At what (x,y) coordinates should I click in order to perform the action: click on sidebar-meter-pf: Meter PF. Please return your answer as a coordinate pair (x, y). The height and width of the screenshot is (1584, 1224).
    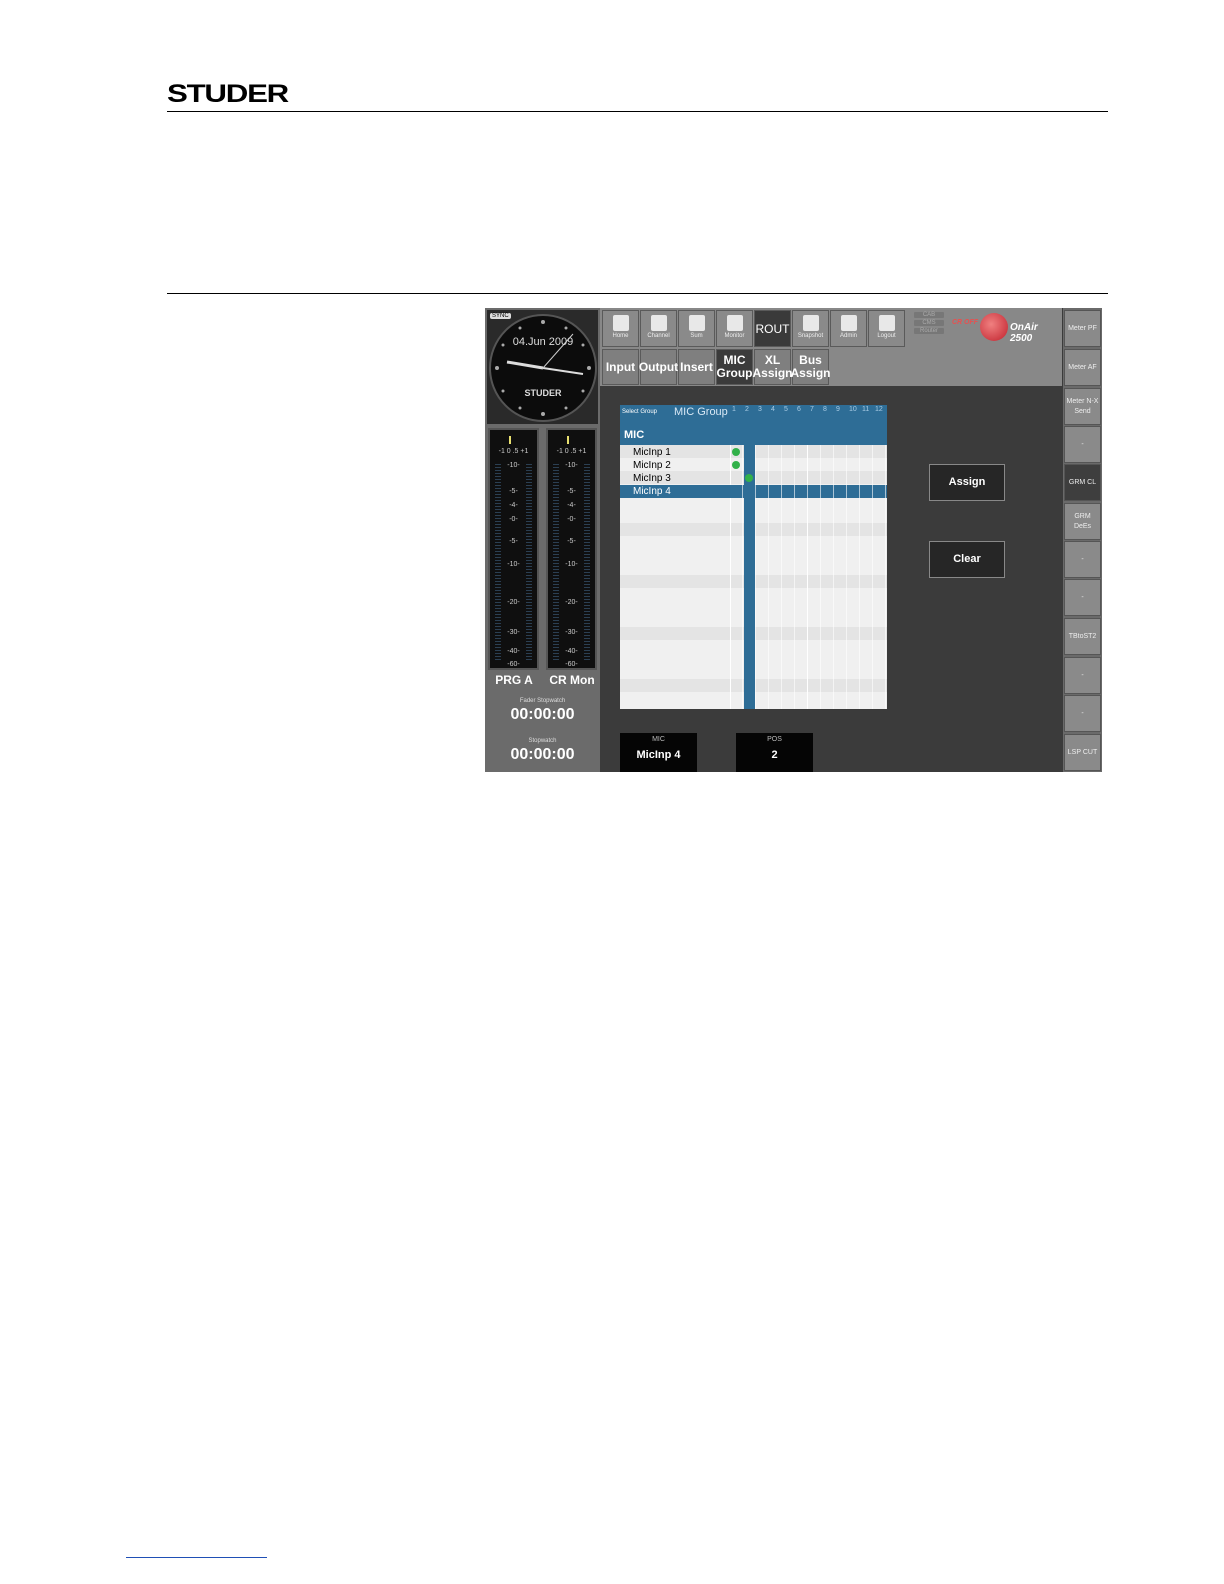
    Looking at the image, I should click on (1082, 328).